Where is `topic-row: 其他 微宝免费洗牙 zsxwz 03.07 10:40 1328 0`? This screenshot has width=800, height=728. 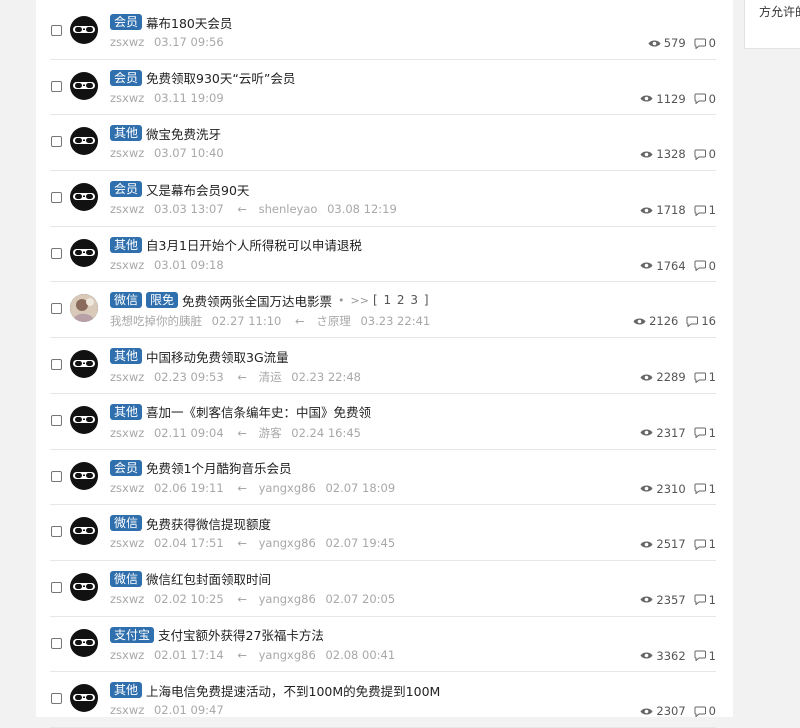
topic-row: 其他 微宝免费洗牙 zsxwz 03.07 10:40 1328 0 is located at coordinates (383, 143).